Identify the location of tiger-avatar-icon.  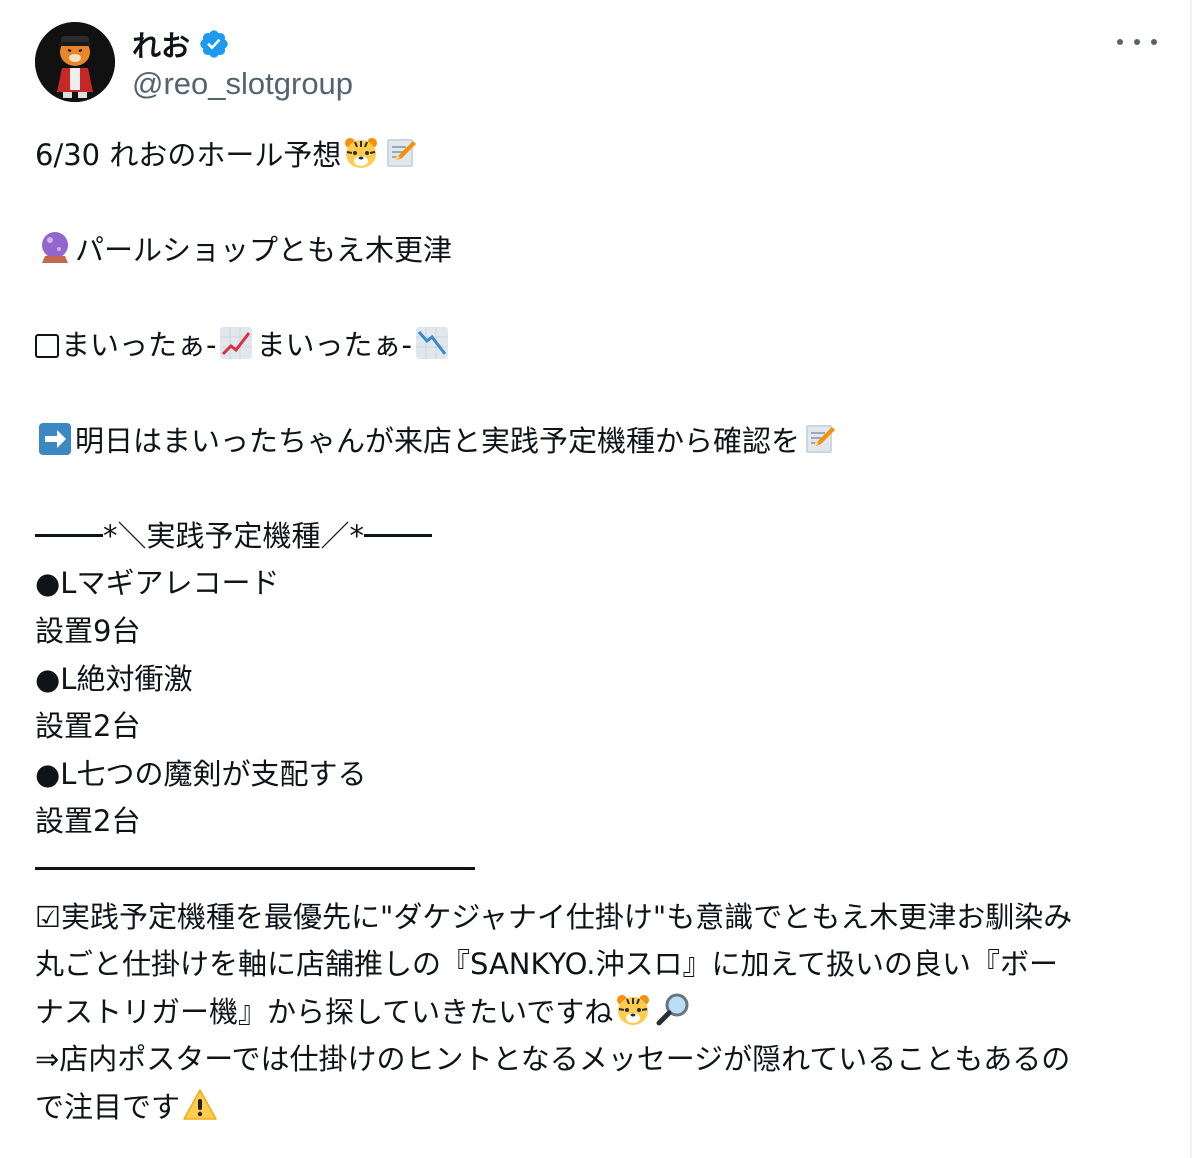
(75, 62).